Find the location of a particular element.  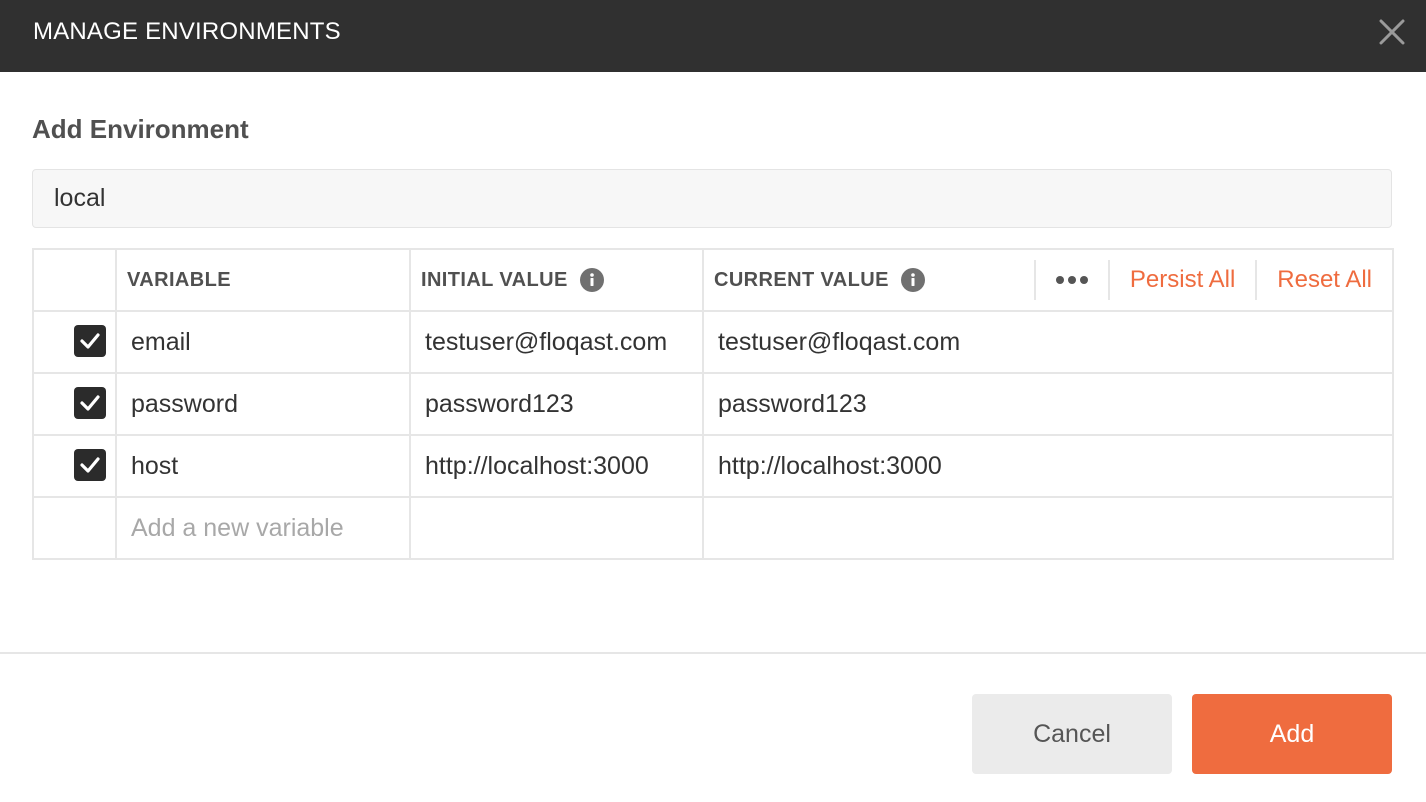

dialog-title: MANAGE ENVIRONMENTS is located at coordinates (187, 31).